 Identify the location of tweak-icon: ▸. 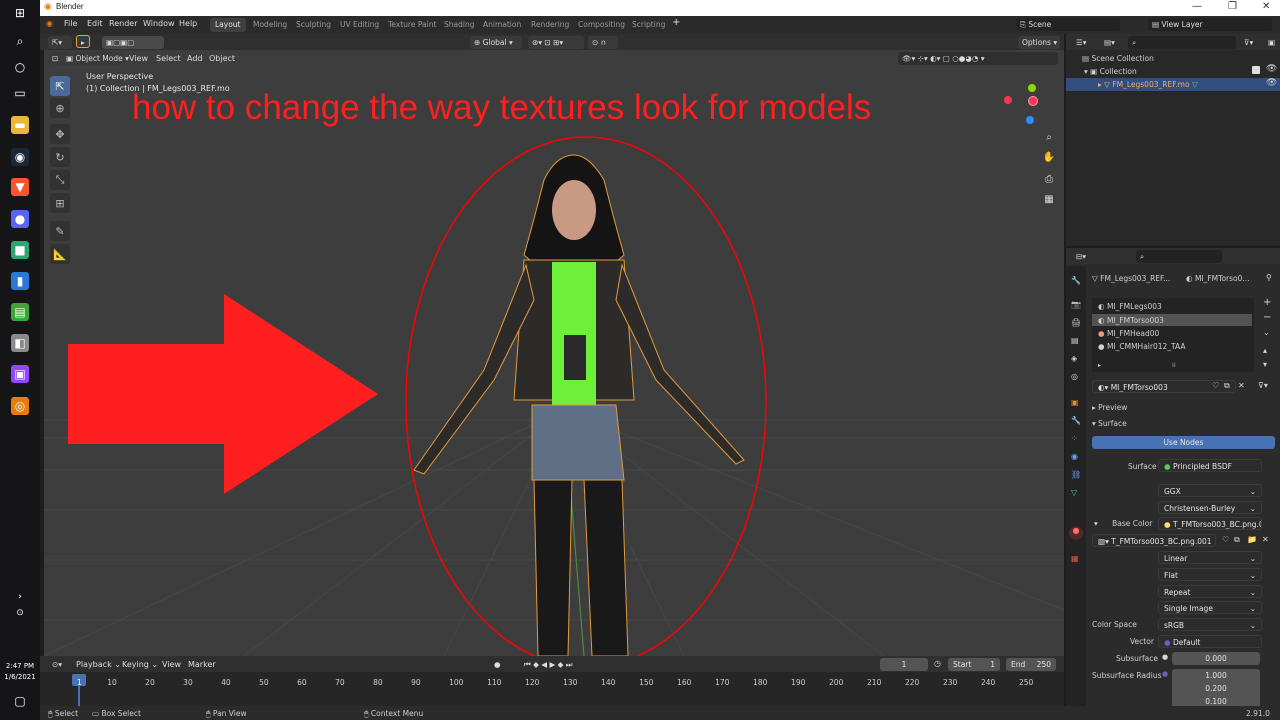
(83, 41).